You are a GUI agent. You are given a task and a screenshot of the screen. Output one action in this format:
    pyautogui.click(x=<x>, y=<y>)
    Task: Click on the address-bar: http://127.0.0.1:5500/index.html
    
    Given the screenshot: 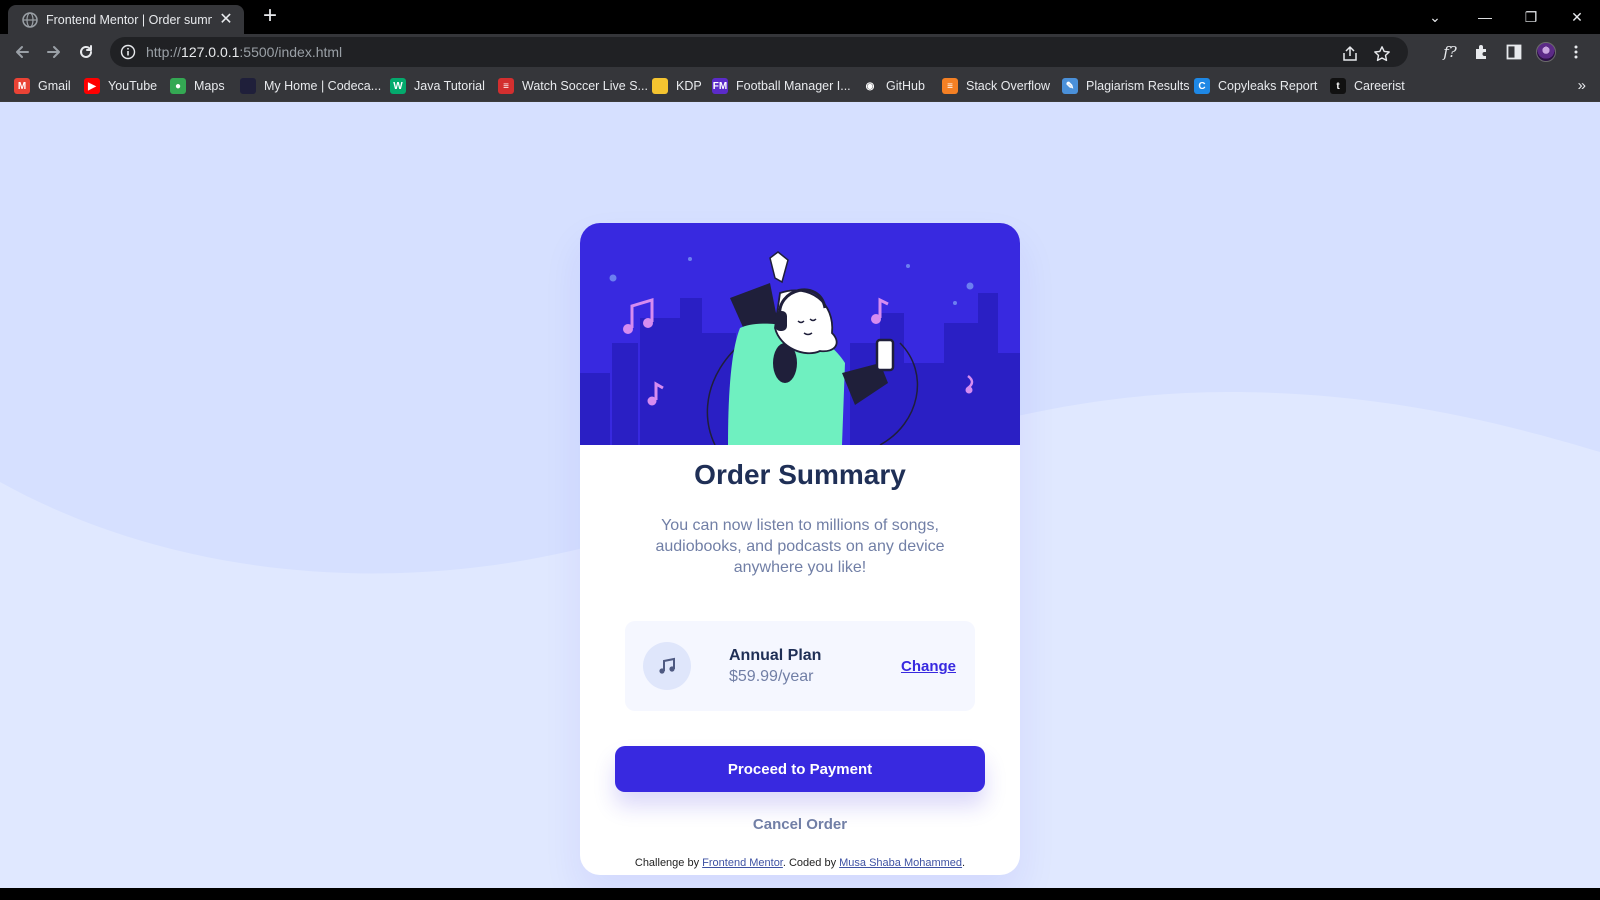 What is the action you would take?
    pyautogui.click(x=759, y=52)
    